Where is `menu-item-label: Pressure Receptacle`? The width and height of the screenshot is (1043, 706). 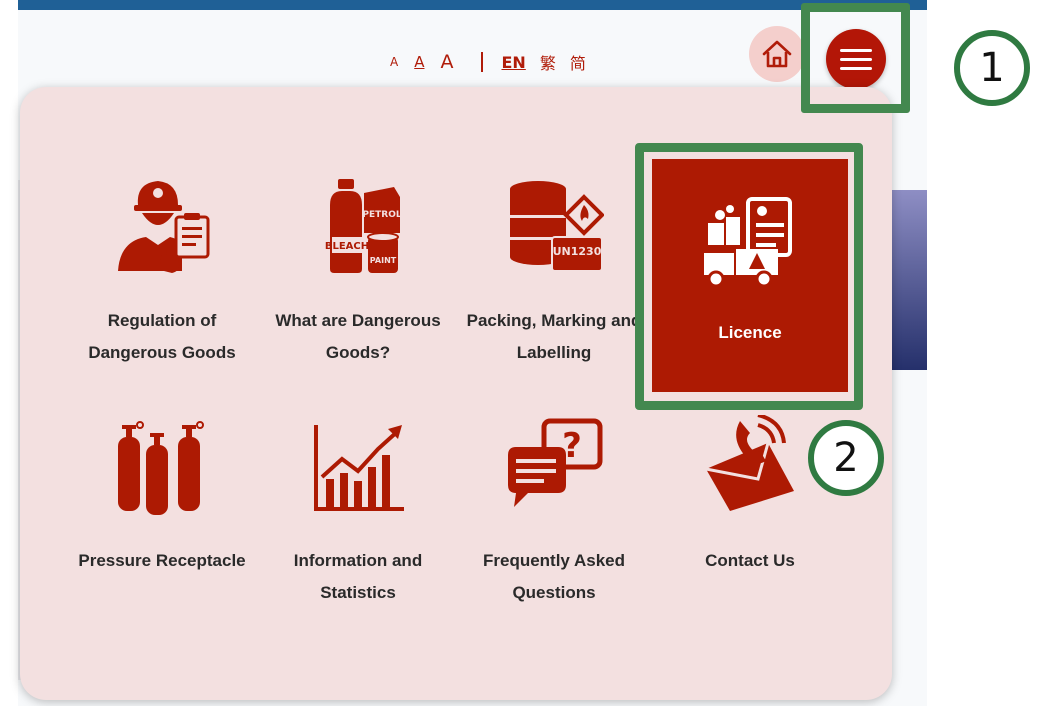
menu-item-label: Pressure Receptacle is located at coordinates (162, 560).